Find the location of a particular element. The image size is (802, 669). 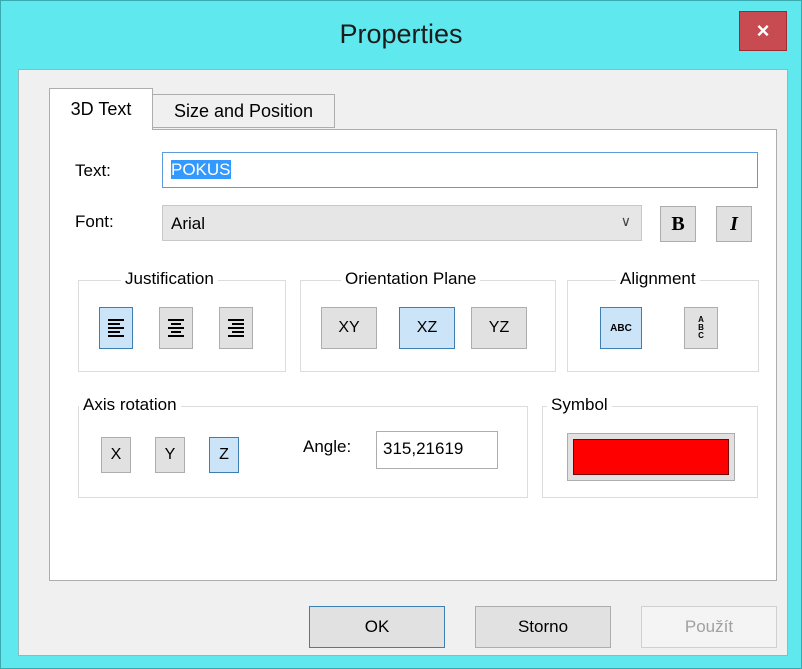

bold-button: B is located at coordinates (678, 224).